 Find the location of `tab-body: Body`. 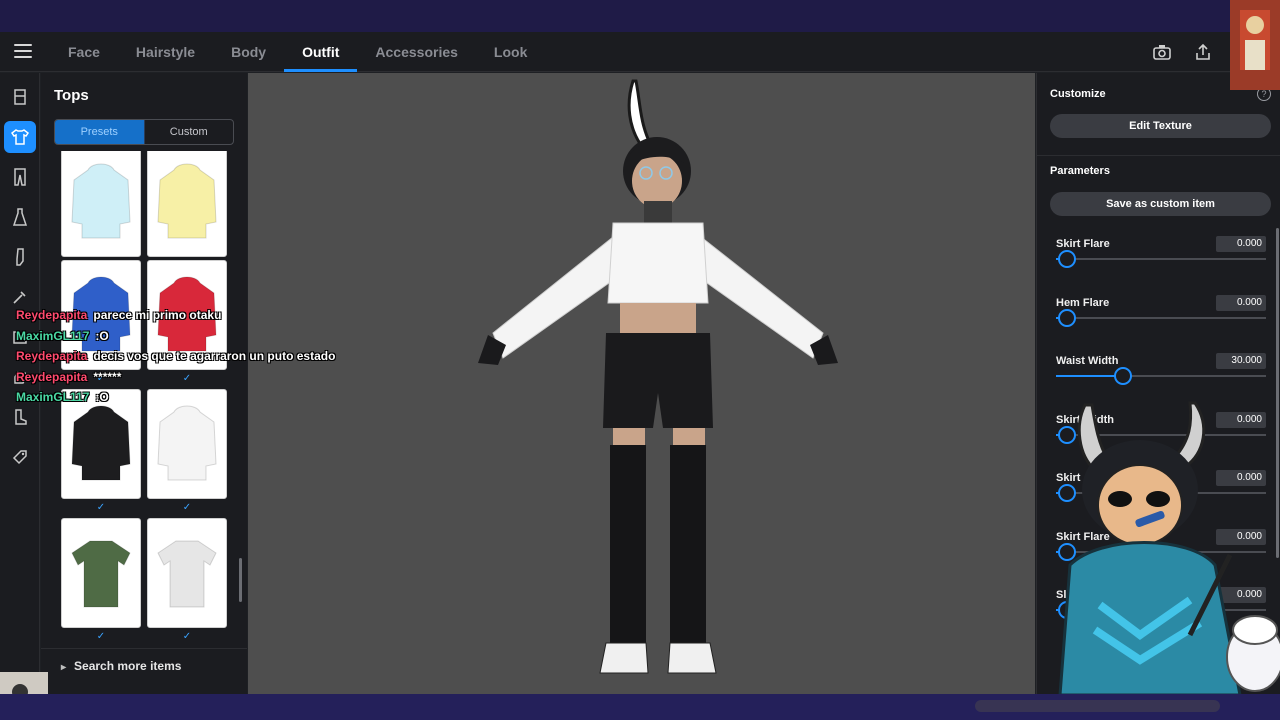

tab-body: Body is located at coordinates (248, 52).